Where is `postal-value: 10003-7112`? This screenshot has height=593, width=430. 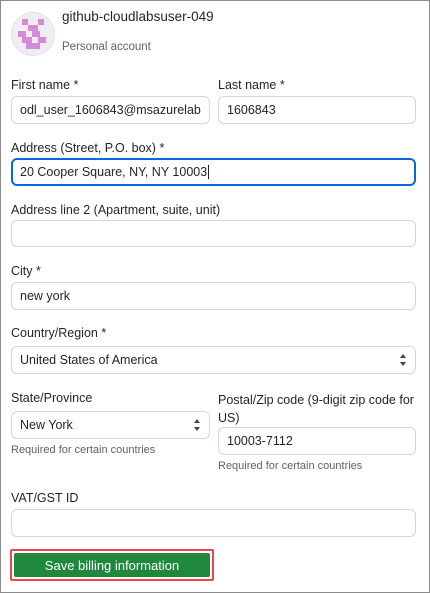
postal-value: 10003-7112 is located at coordinates (260, 441).